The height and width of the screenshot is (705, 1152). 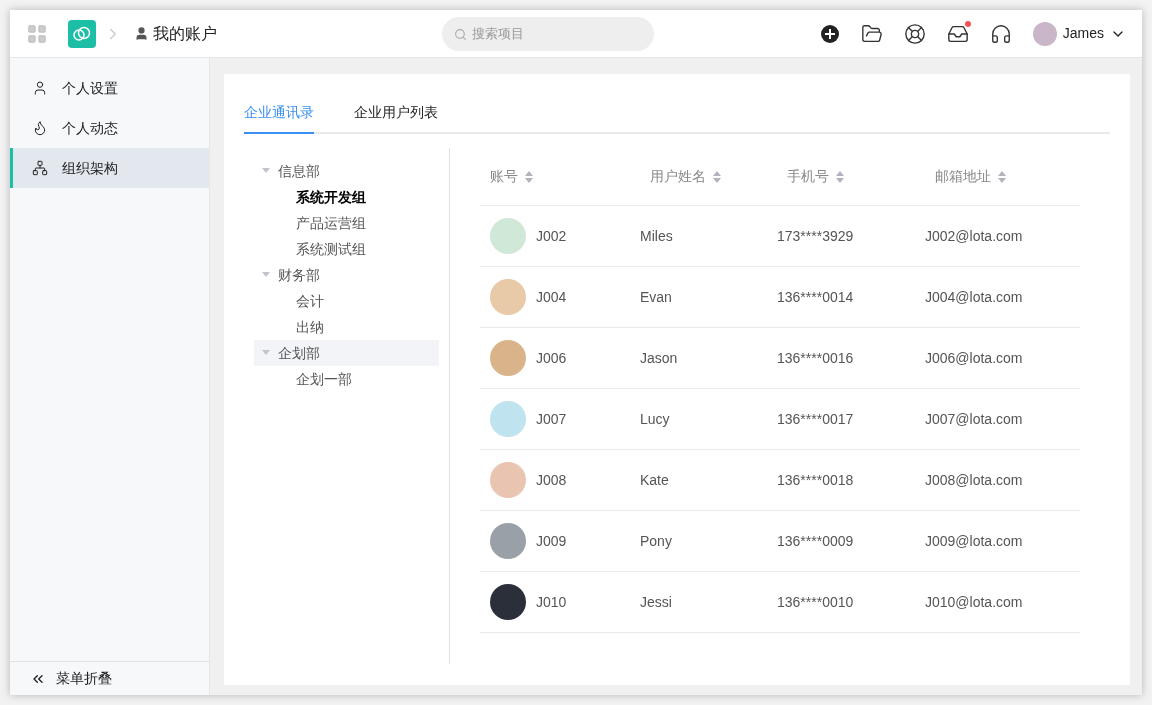 I want to click on table-cell: J009@lota.com, so click(x=974, y=540).